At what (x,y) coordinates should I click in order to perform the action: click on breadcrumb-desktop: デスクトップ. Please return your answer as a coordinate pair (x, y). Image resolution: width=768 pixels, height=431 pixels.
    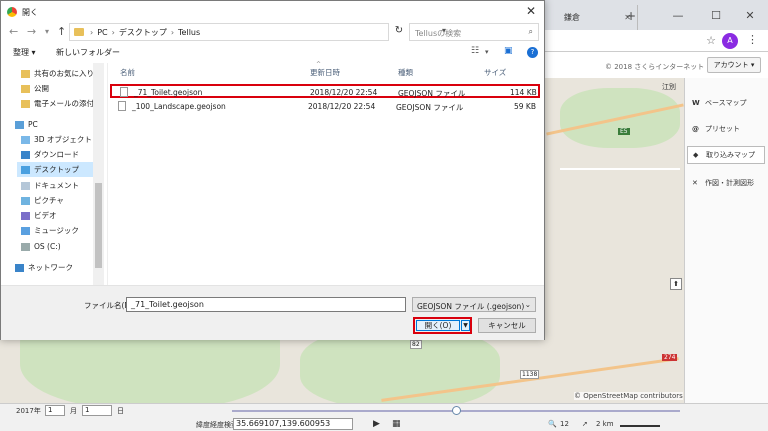
    Looking at the image, I should click on (143, 32).